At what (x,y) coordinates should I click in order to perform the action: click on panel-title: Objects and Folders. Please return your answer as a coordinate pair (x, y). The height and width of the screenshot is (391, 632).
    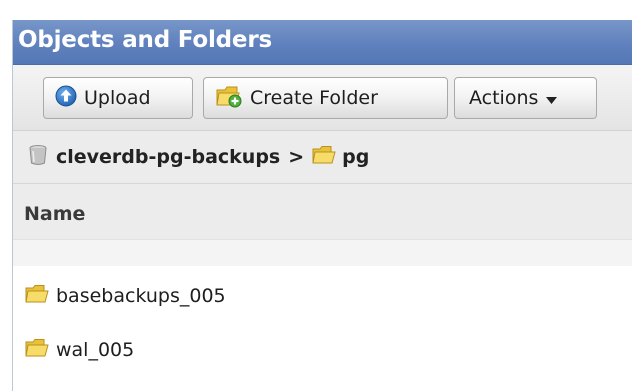
    Looking at the image, I should click on (145, 40).